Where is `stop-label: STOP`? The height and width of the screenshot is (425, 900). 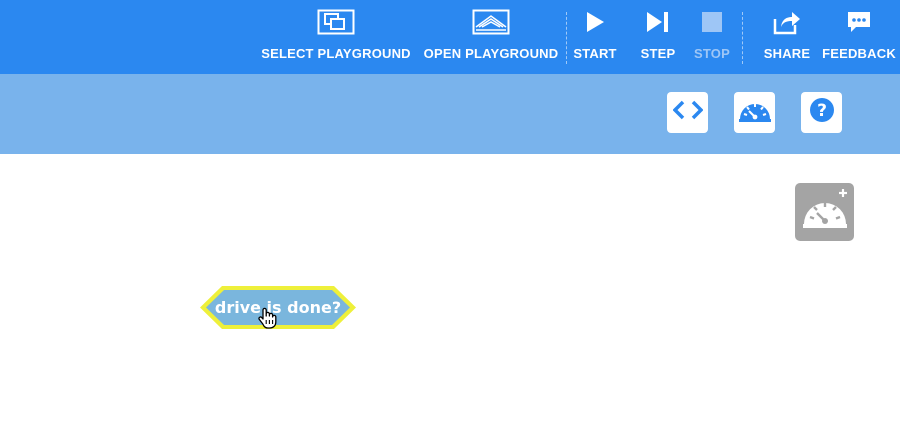 stop-label: STOP is located at coordinates (712, 53).